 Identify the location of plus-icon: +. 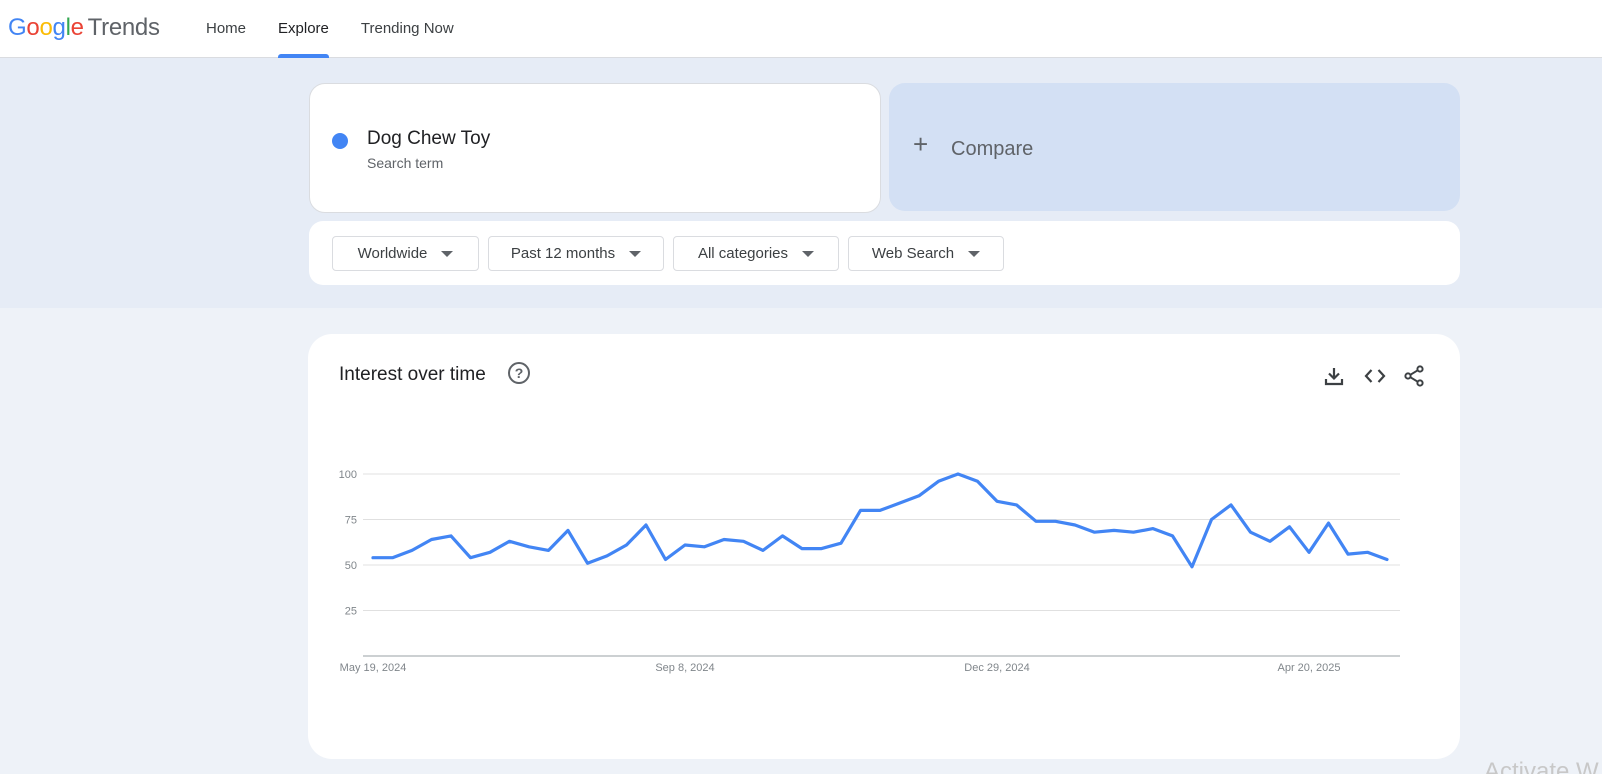
(921, 144).